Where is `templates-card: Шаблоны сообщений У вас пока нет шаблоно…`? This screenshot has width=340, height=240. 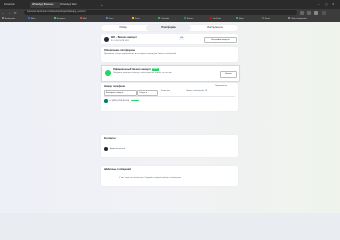 templates-card: Шаблоны сообщений У вас пока нет шаблоно… is located at coordinates (169, 176).